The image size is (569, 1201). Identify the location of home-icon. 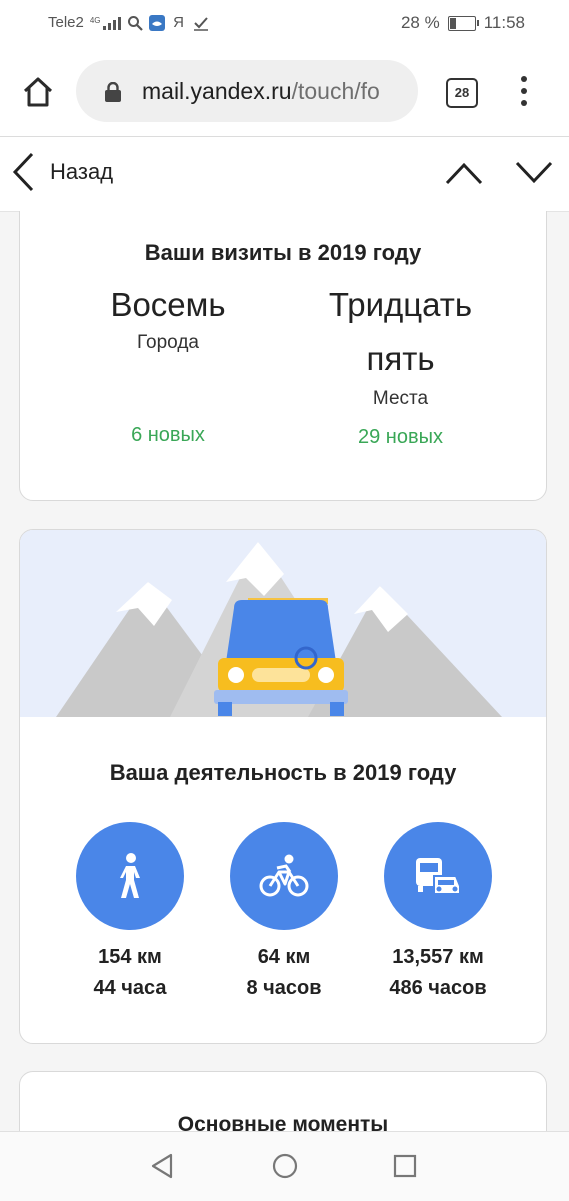
(38, 92).